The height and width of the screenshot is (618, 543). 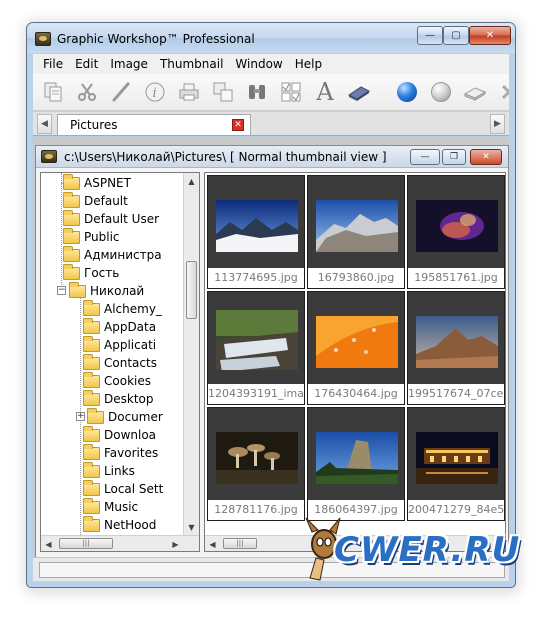 I want to click on info-icon: i, so click(x=155, y=92).